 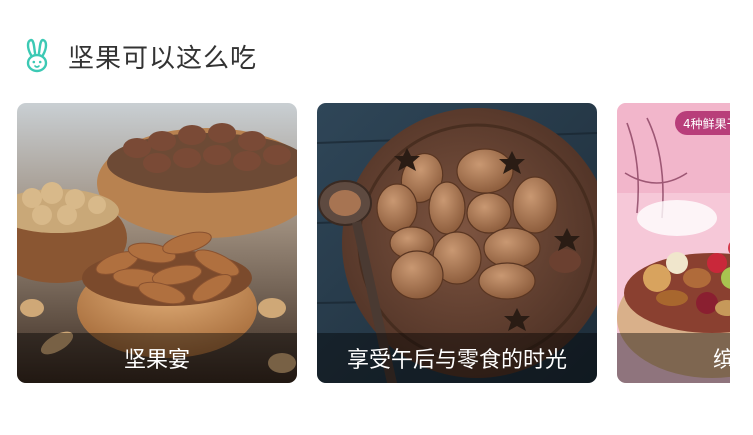 I want to click on rabbit-icon, so click(x=37, y=55).